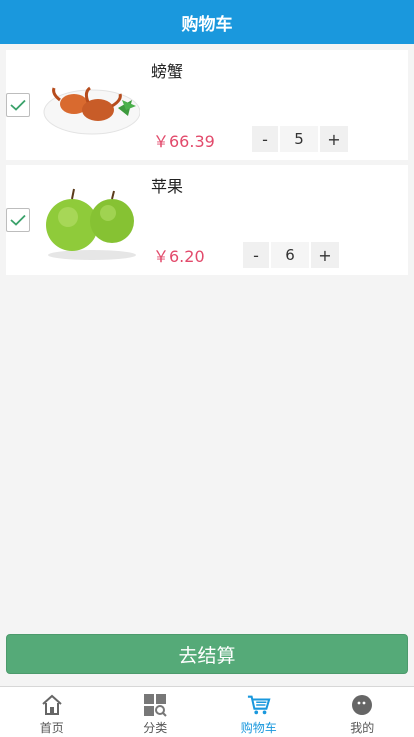 This screenshot has height=737, width=414. I want to click on crab-image, so click(90, 104).